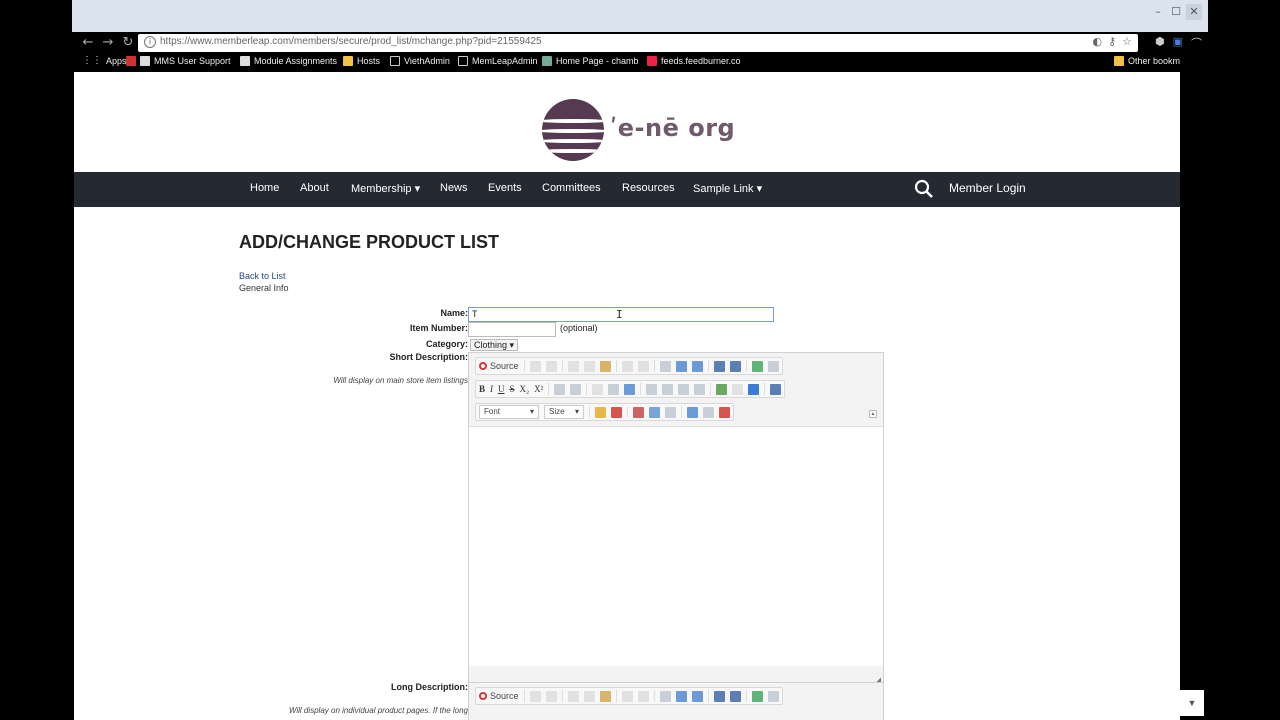 The image size is (1280, 720). What do you see at coordinates (924, 189) in the screenshot?
I see `search-icon` at bounding box center [924, 189].